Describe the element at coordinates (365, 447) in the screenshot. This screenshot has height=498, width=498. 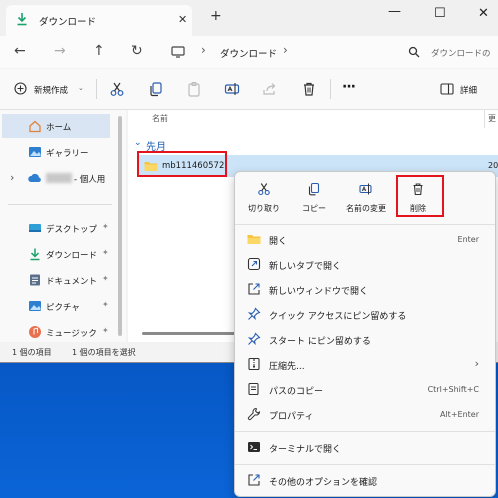
I see `menu-item-open-terminal: ターミナルで開く` at that location.